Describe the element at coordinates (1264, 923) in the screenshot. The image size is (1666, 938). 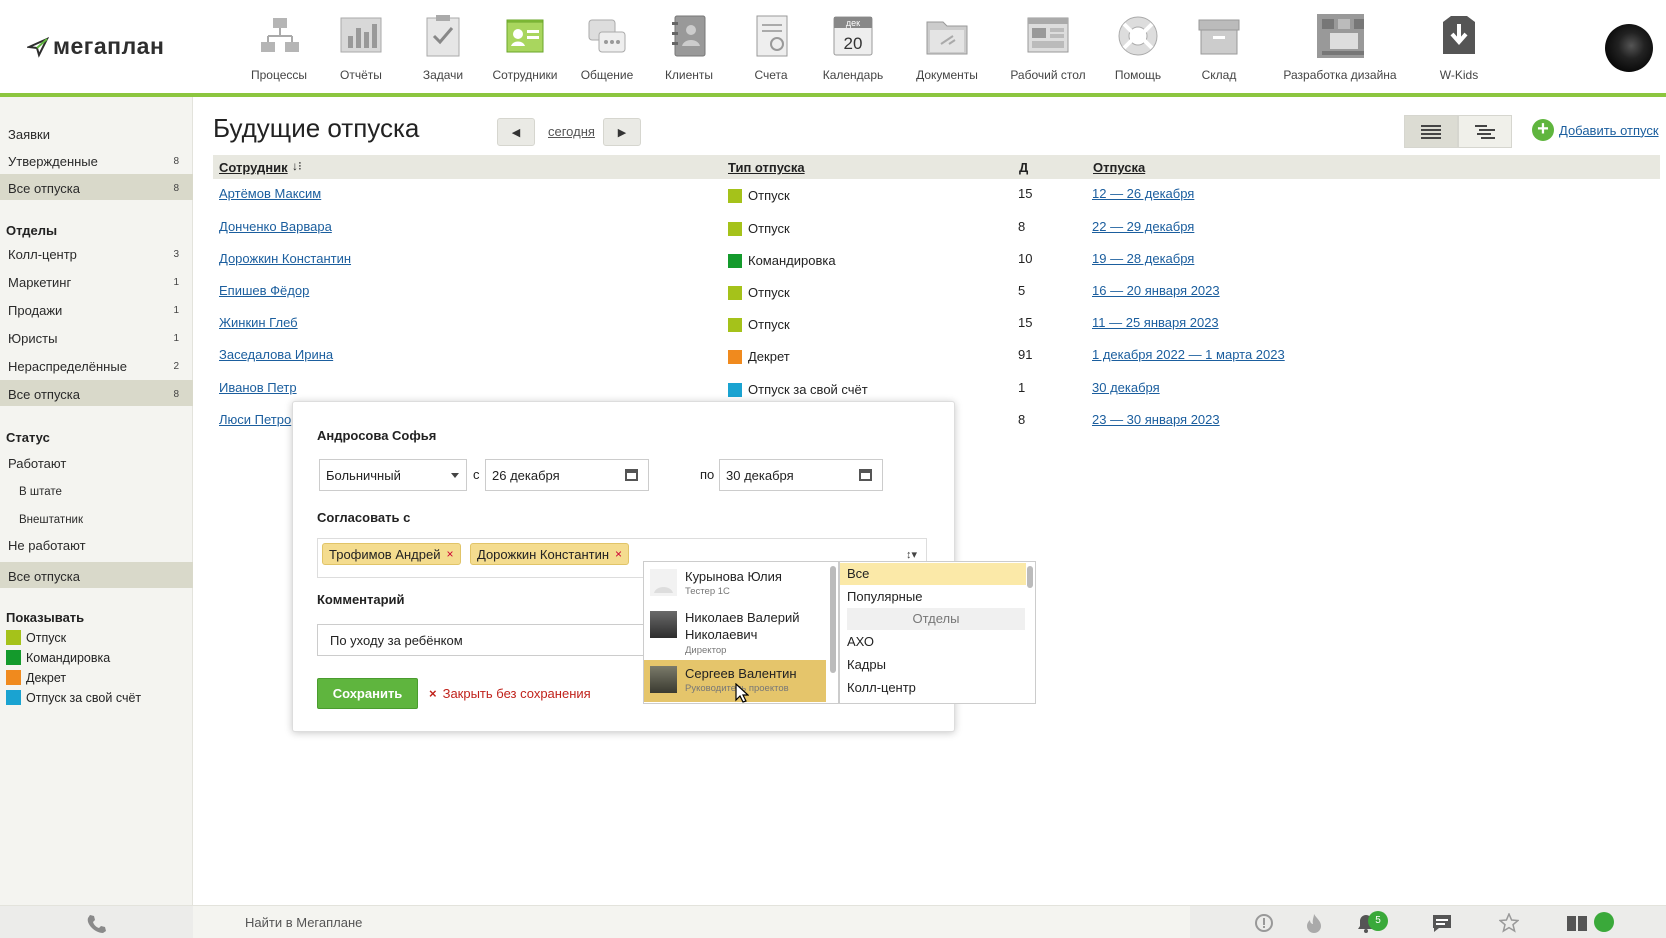
I see `alert-icon` at that location.